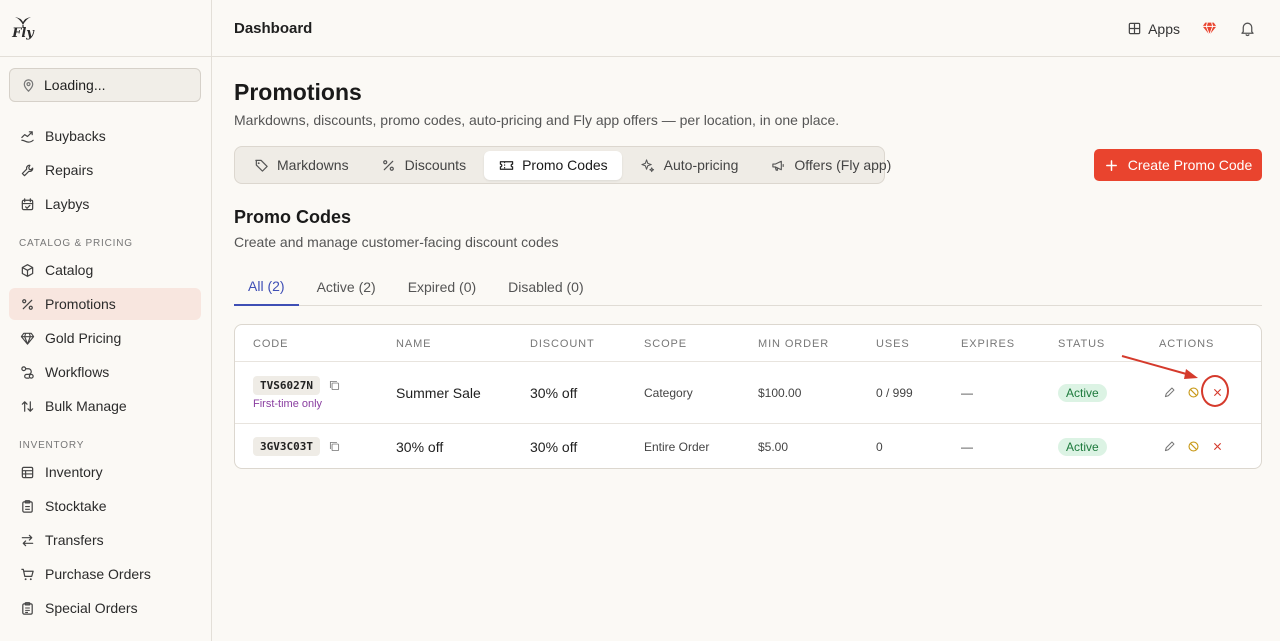  I want to click on code-cell: TVS6027N First-time only, so click(297, 392).